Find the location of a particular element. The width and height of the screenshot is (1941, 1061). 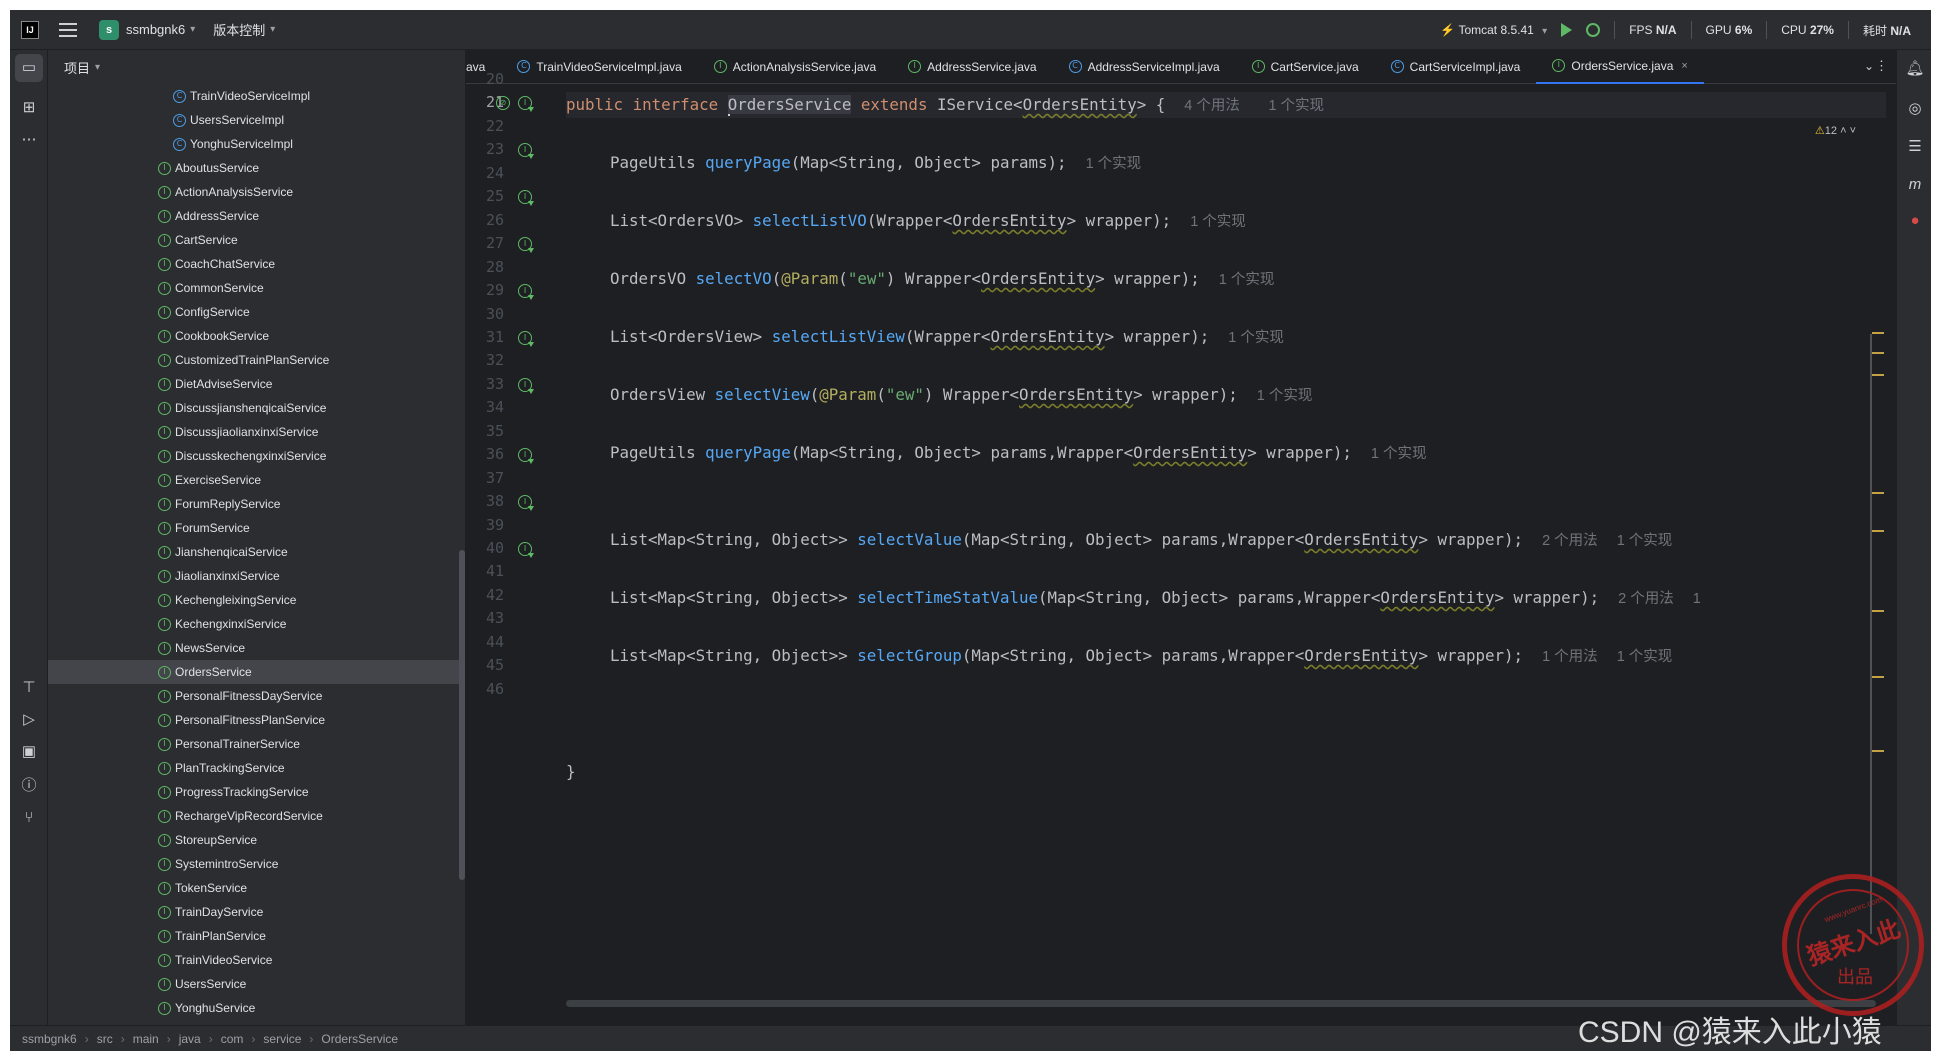

implementations-hint: 1 is located at coordinates (1697, 599).